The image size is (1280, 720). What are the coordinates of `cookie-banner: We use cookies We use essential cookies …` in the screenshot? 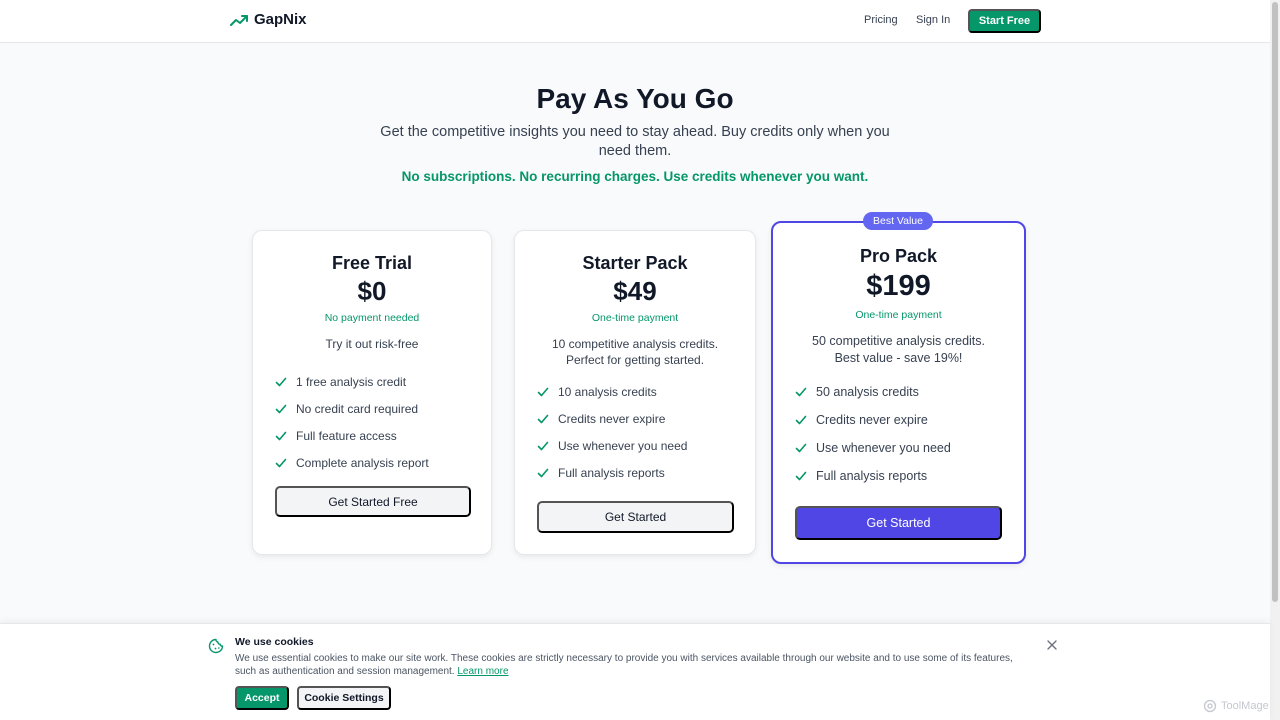 It's located at (635, 671).